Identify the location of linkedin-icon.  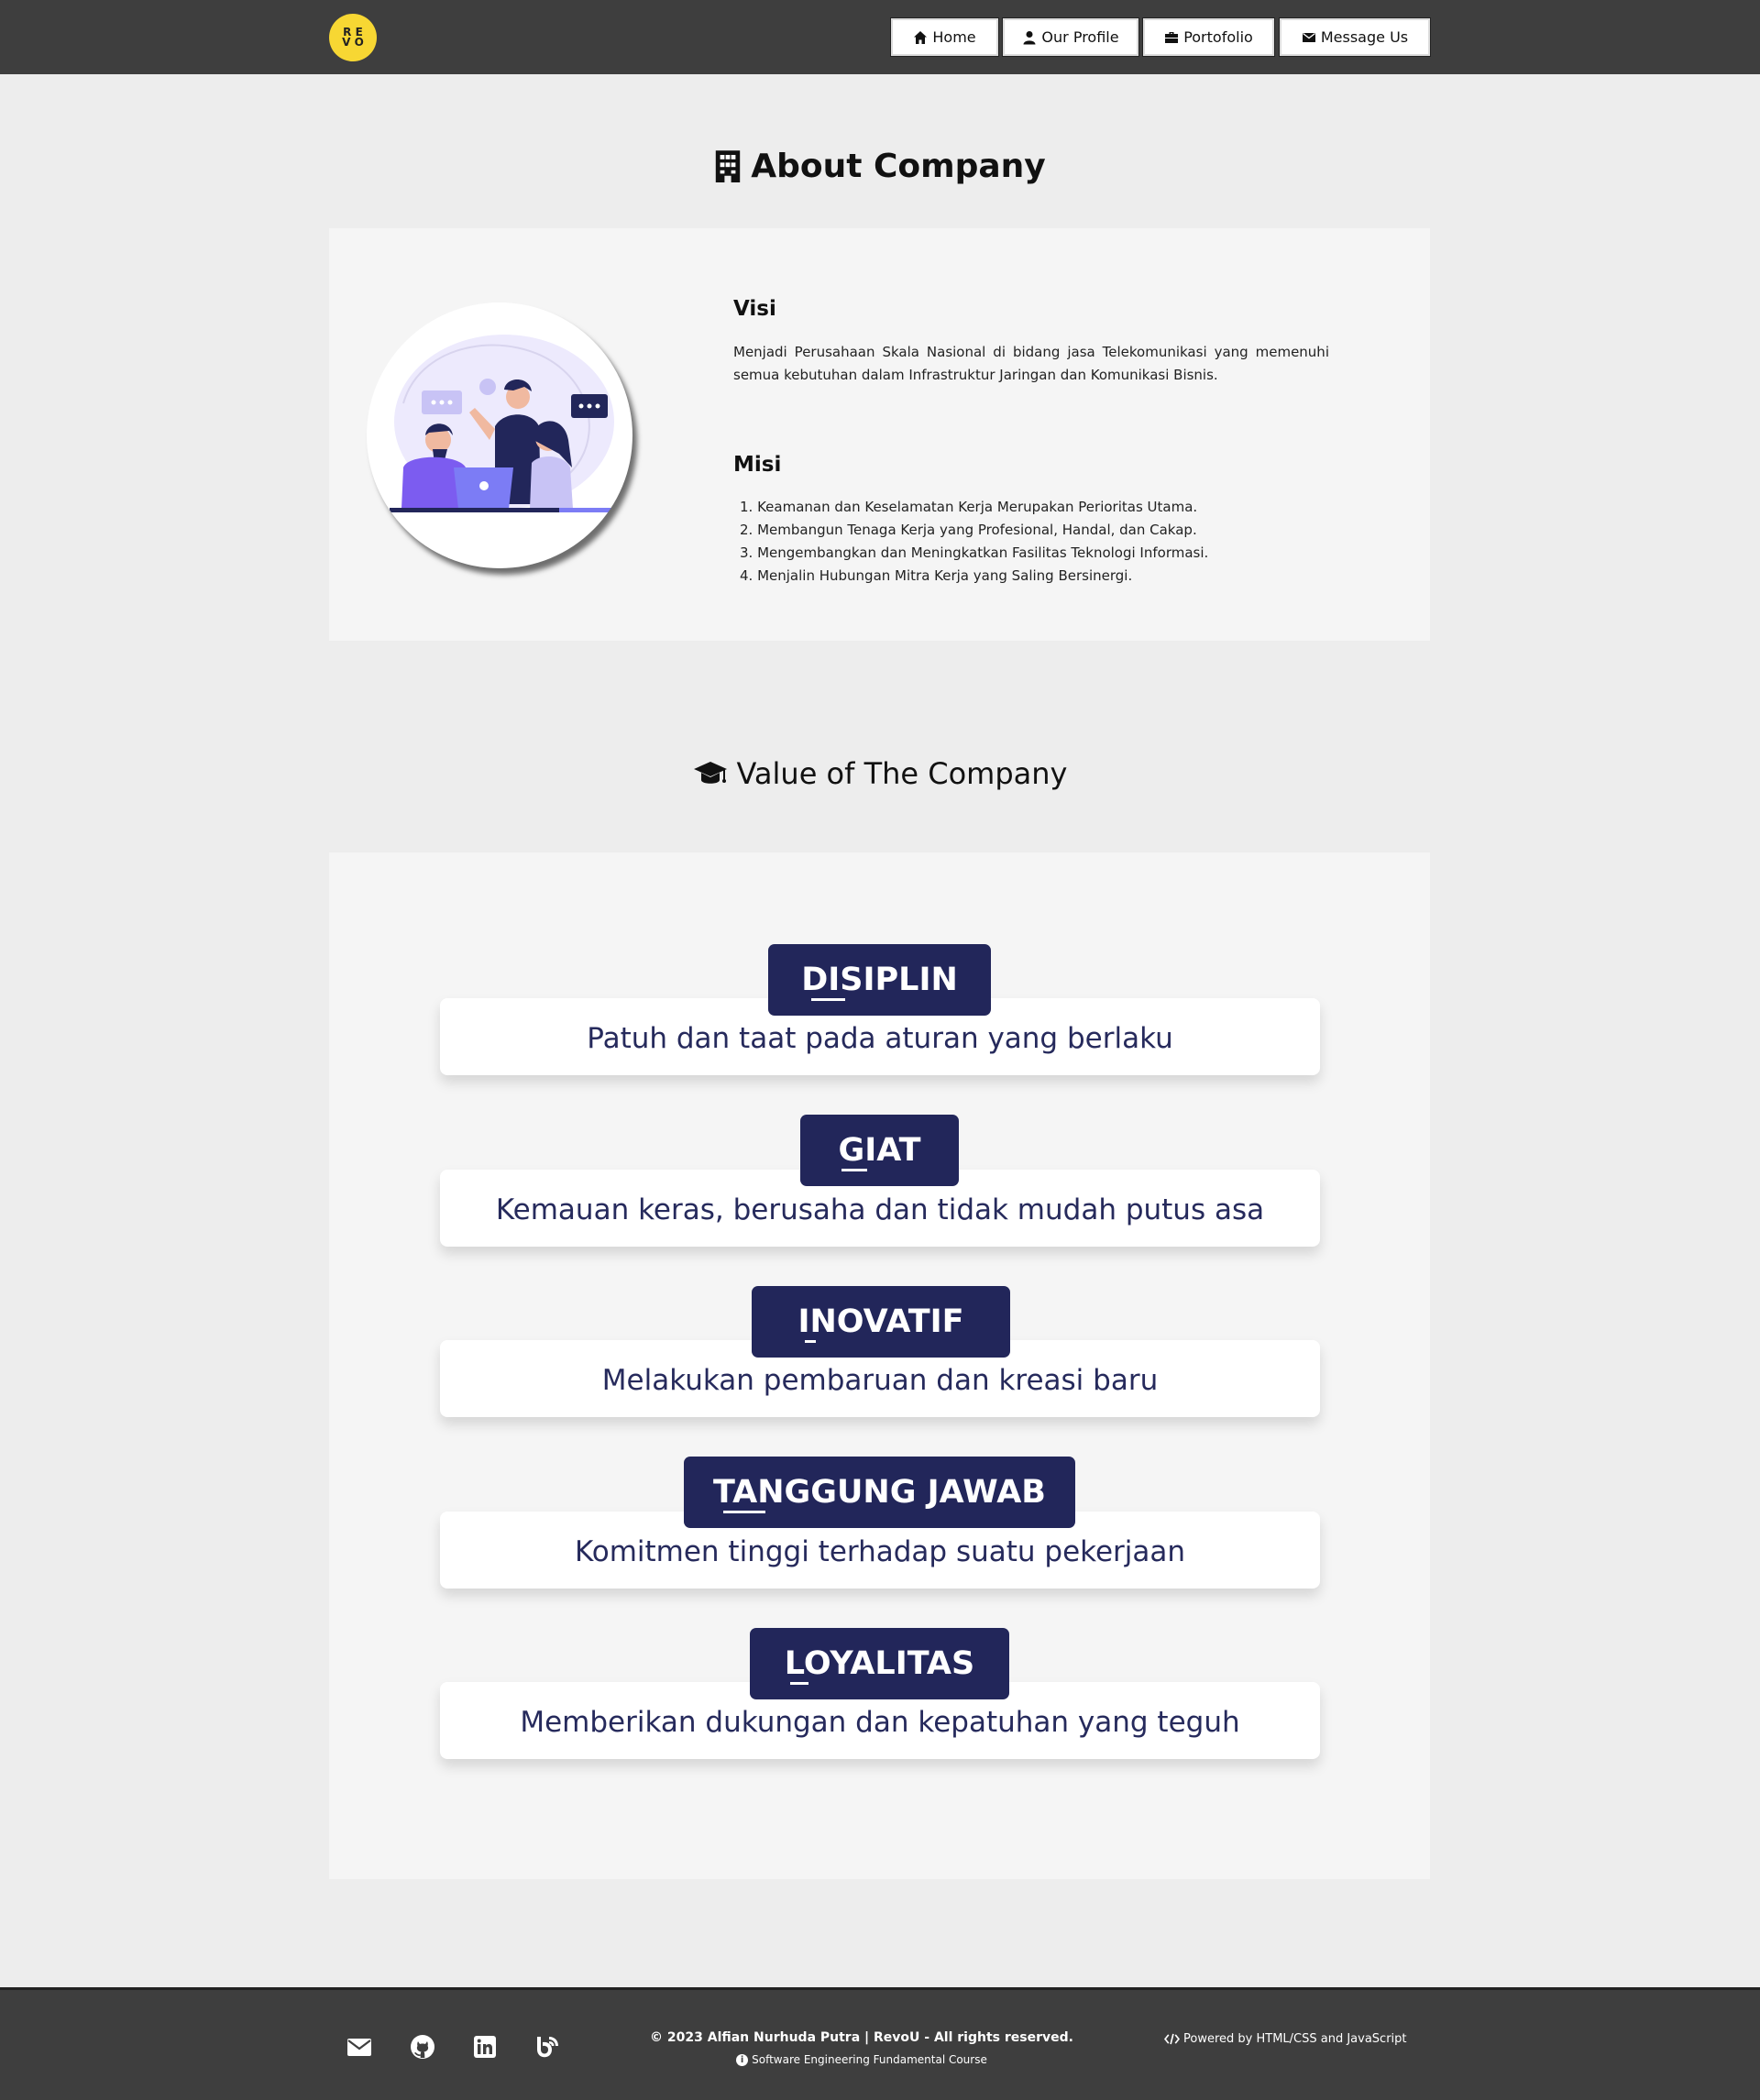
(485, 2047).